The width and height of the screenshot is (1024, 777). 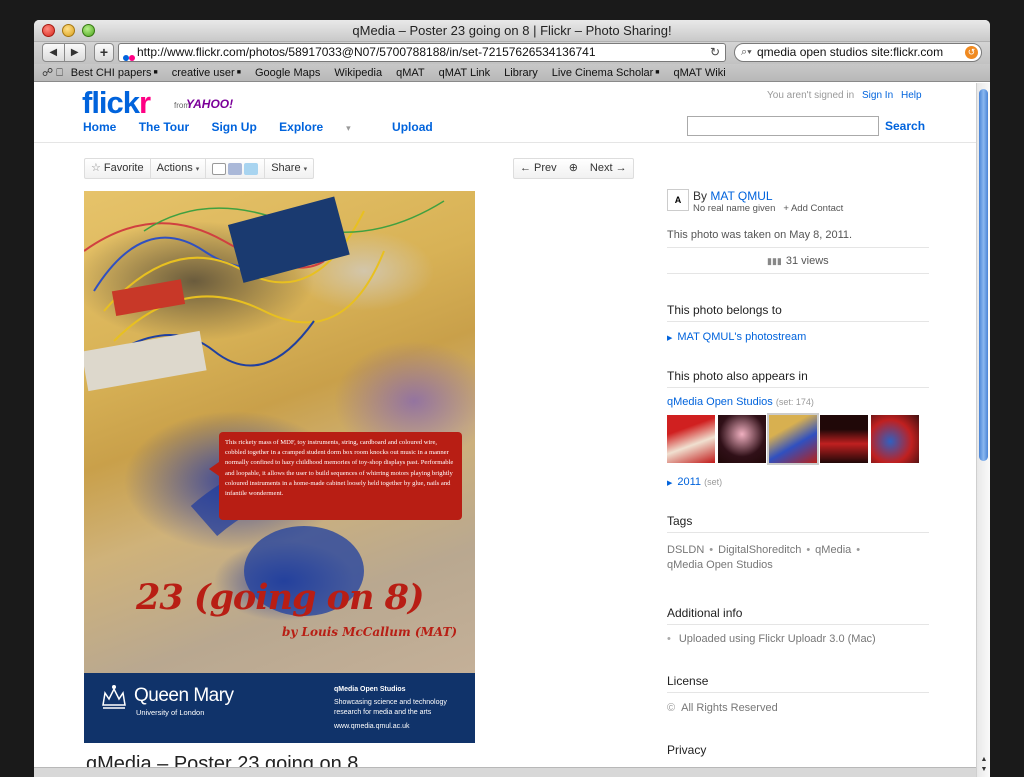 I want to click on share-icons, so click(x=236, y=168).